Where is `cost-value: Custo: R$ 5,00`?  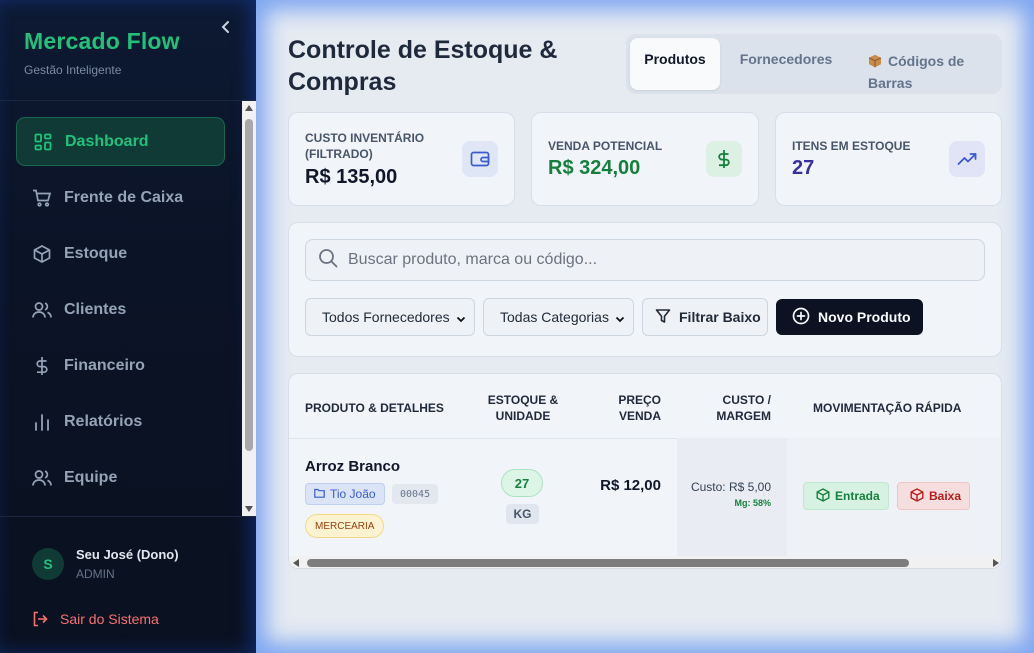 cost-value: Custo: R$ 5,00 is located at coordinates (730, 487).